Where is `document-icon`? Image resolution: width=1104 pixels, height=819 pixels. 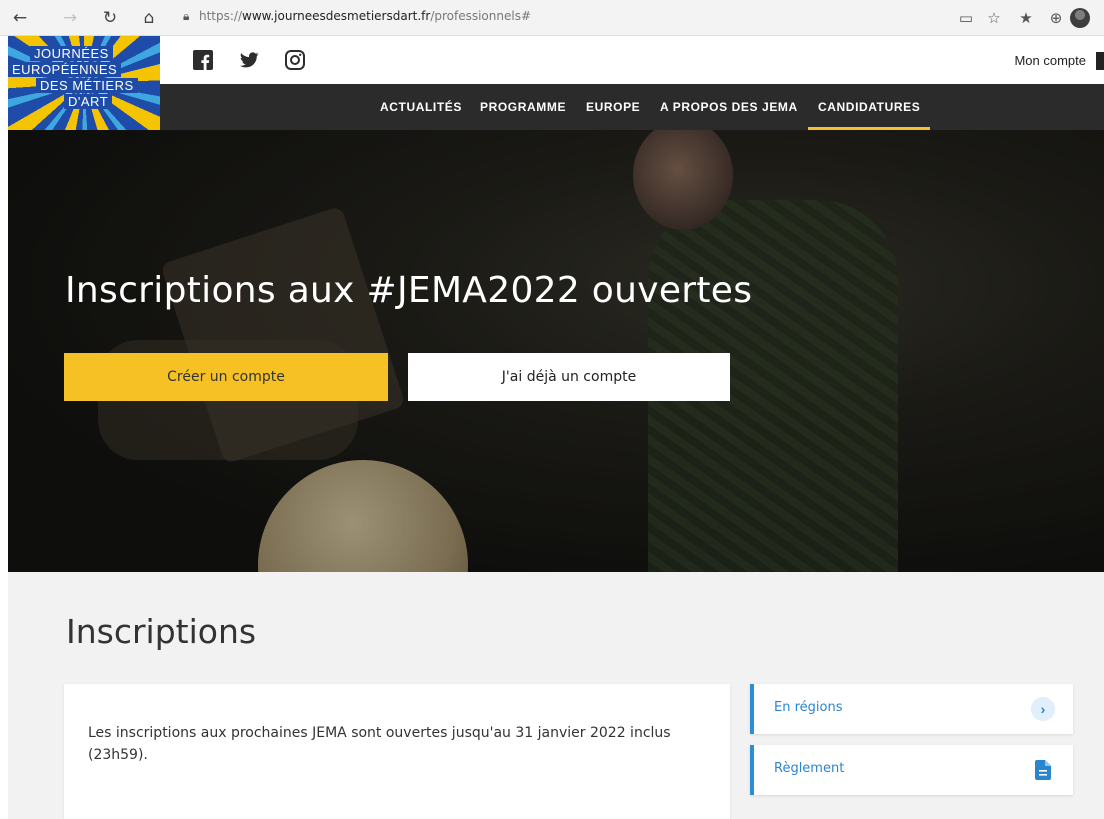 document-icon is located at coordinates (1043, 770).